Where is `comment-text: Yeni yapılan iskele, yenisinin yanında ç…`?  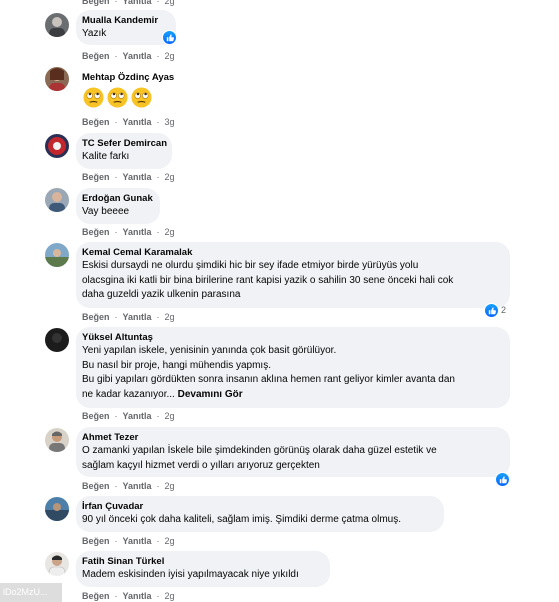 comment-text: Yeni yapılan iskele, yenisinin yanında ç… is located at coordinates (209, 350).